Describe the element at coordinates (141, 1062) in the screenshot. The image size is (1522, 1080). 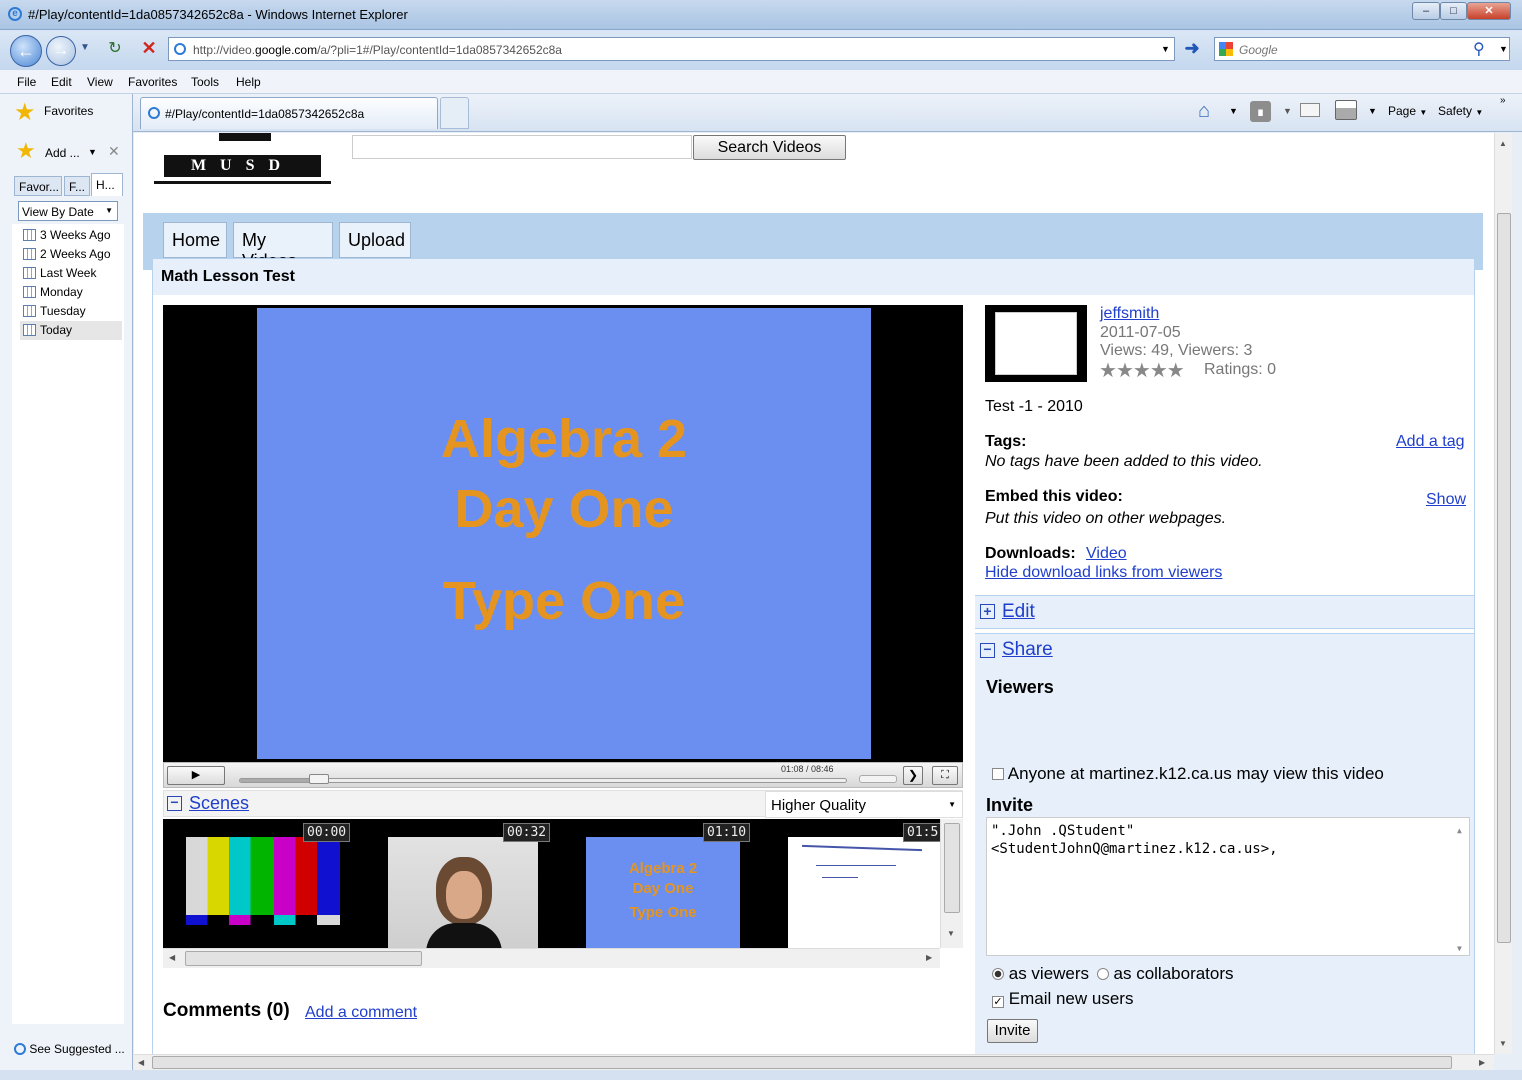
I see `scroll-left-icon: ◀` at that location.